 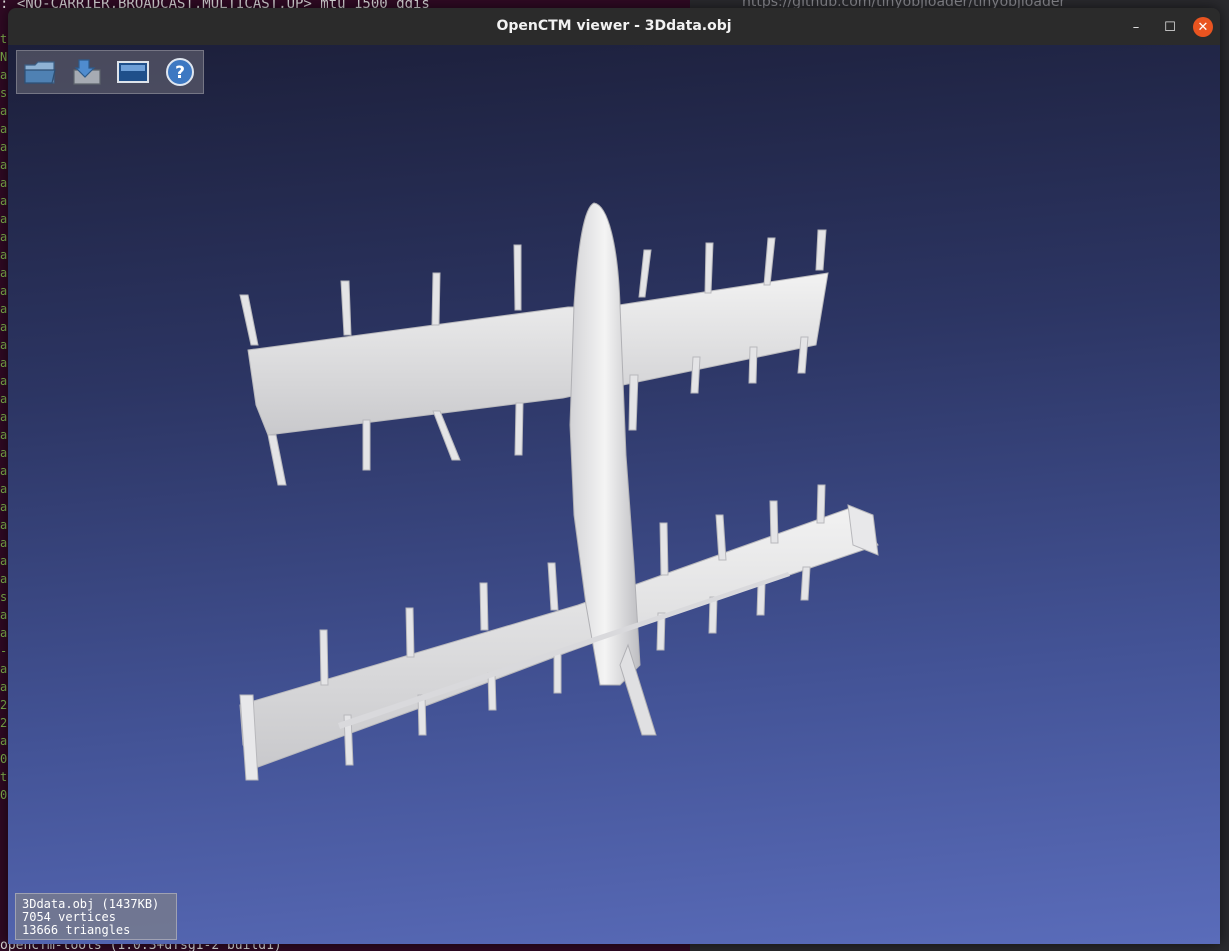 I want to click on minimize-button: –, so click(x=1136, y=27).